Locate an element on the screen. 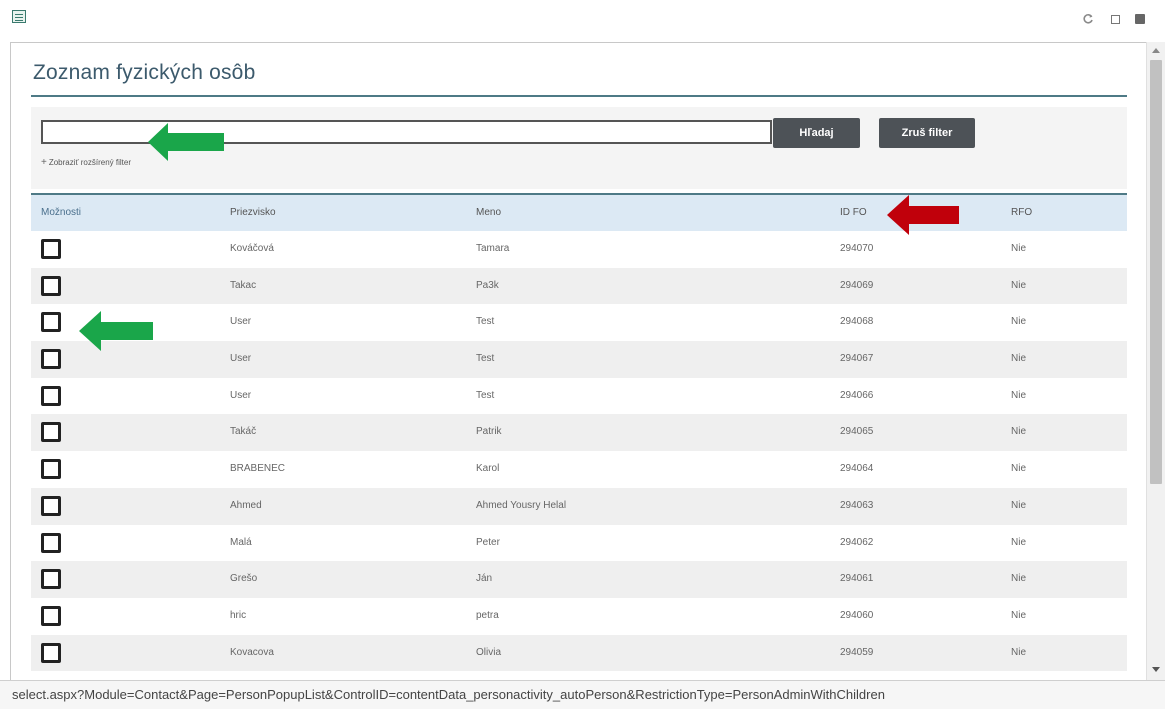 This screenshot has width=1165, height=709. header-id: ID FO is located at coordinates (853, 212).